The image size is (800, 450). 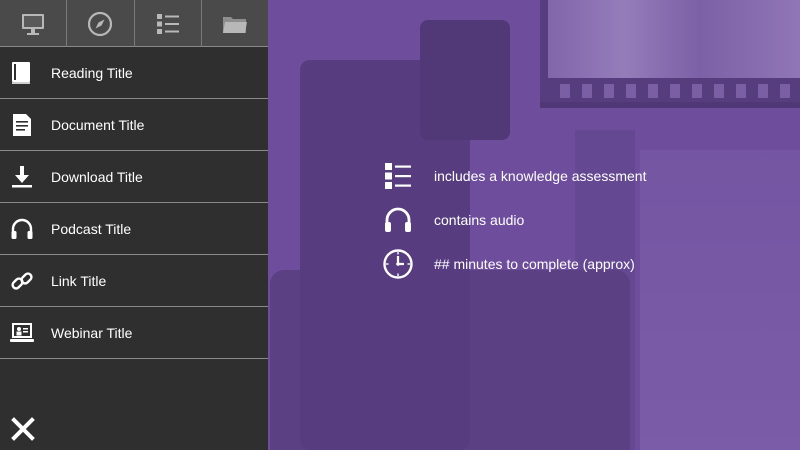 What do you see at coordinates (22, 125) in the screenshot?
I see `document-icon` at bounding box center [22, 125].